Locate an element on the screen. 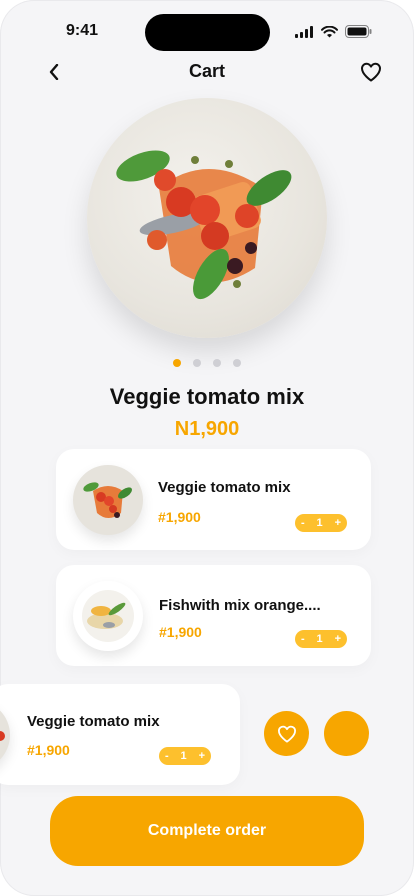 The height and width of the screenshot is (896, 414). status-icons is located at coordinates (333, 31).